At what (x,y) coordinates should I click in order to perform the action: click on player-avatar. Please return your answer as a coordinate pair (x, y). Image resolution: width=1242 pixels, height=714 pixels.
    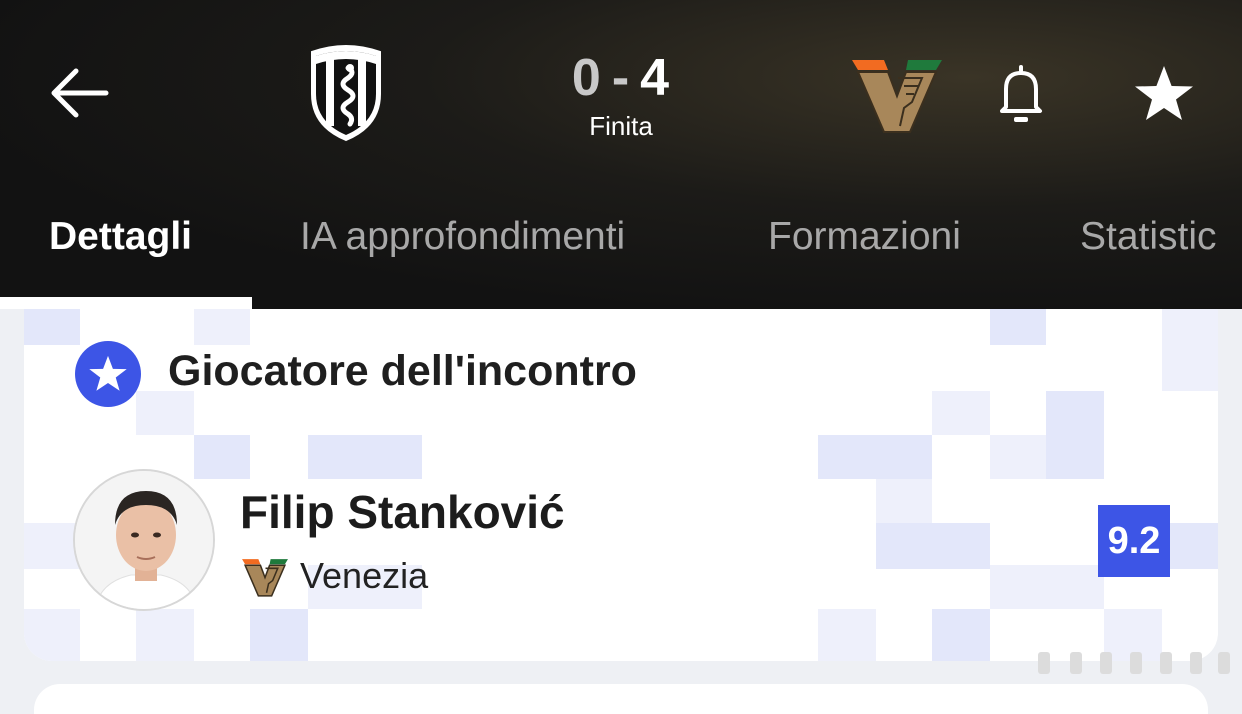
    Looking at the image, I should click on (144, 540).